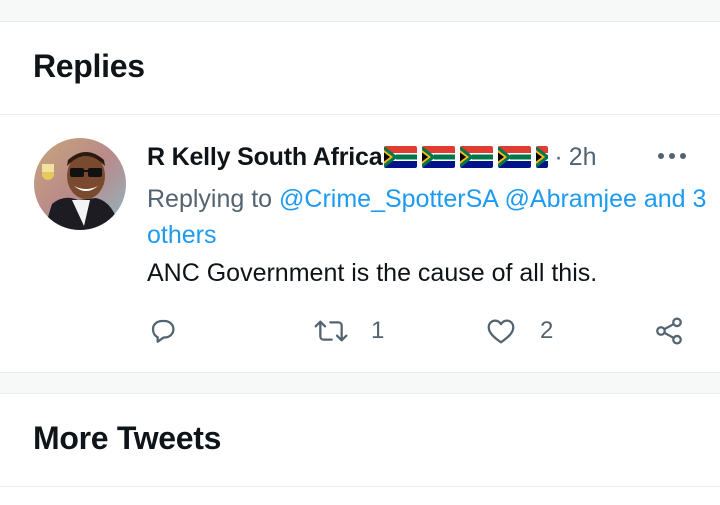 This screenshot has height=505, width=720. What do you see at coordinates (571, 199) in the screenshot?
I see `mention-link: @Abramjee` at bounding box center [571, 199].